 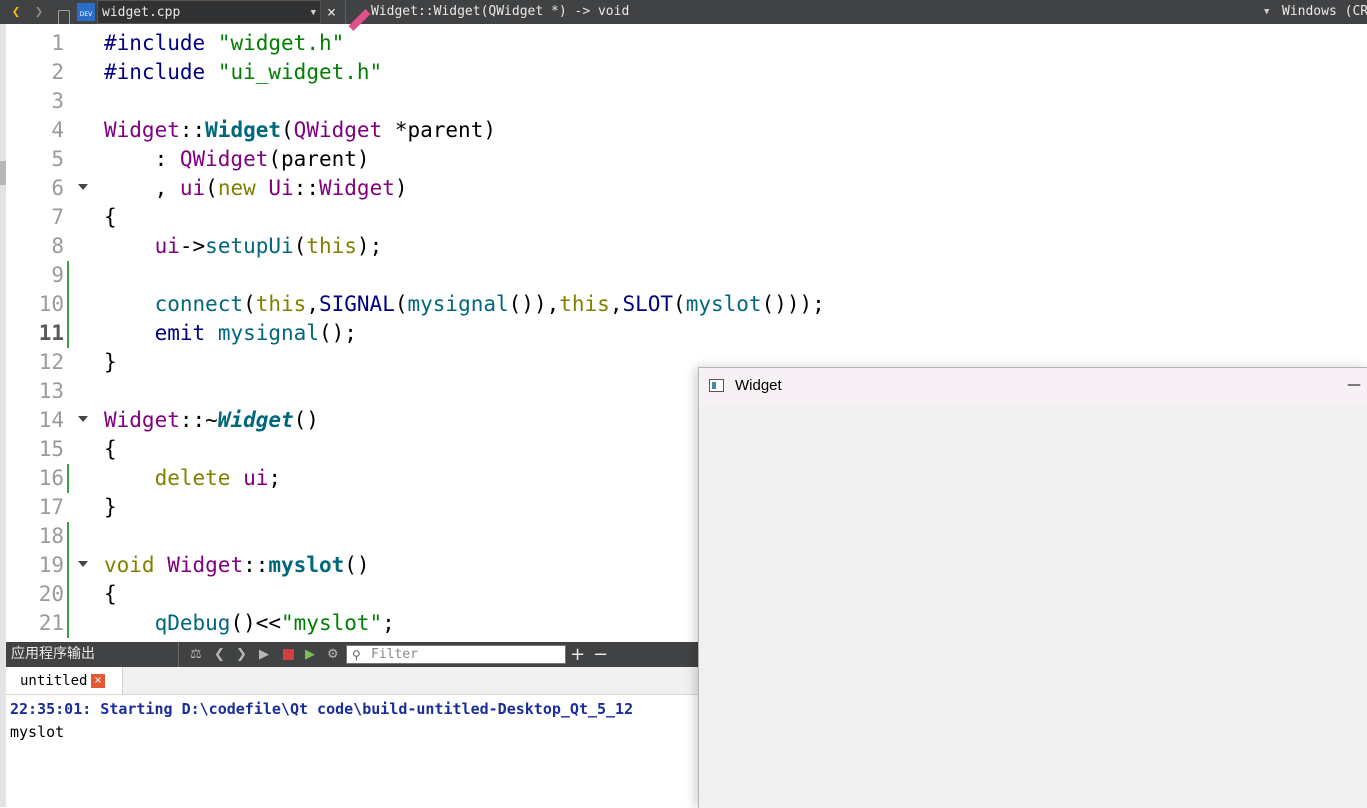 I want to click on line-number: 14, so click(x=51, y=420).